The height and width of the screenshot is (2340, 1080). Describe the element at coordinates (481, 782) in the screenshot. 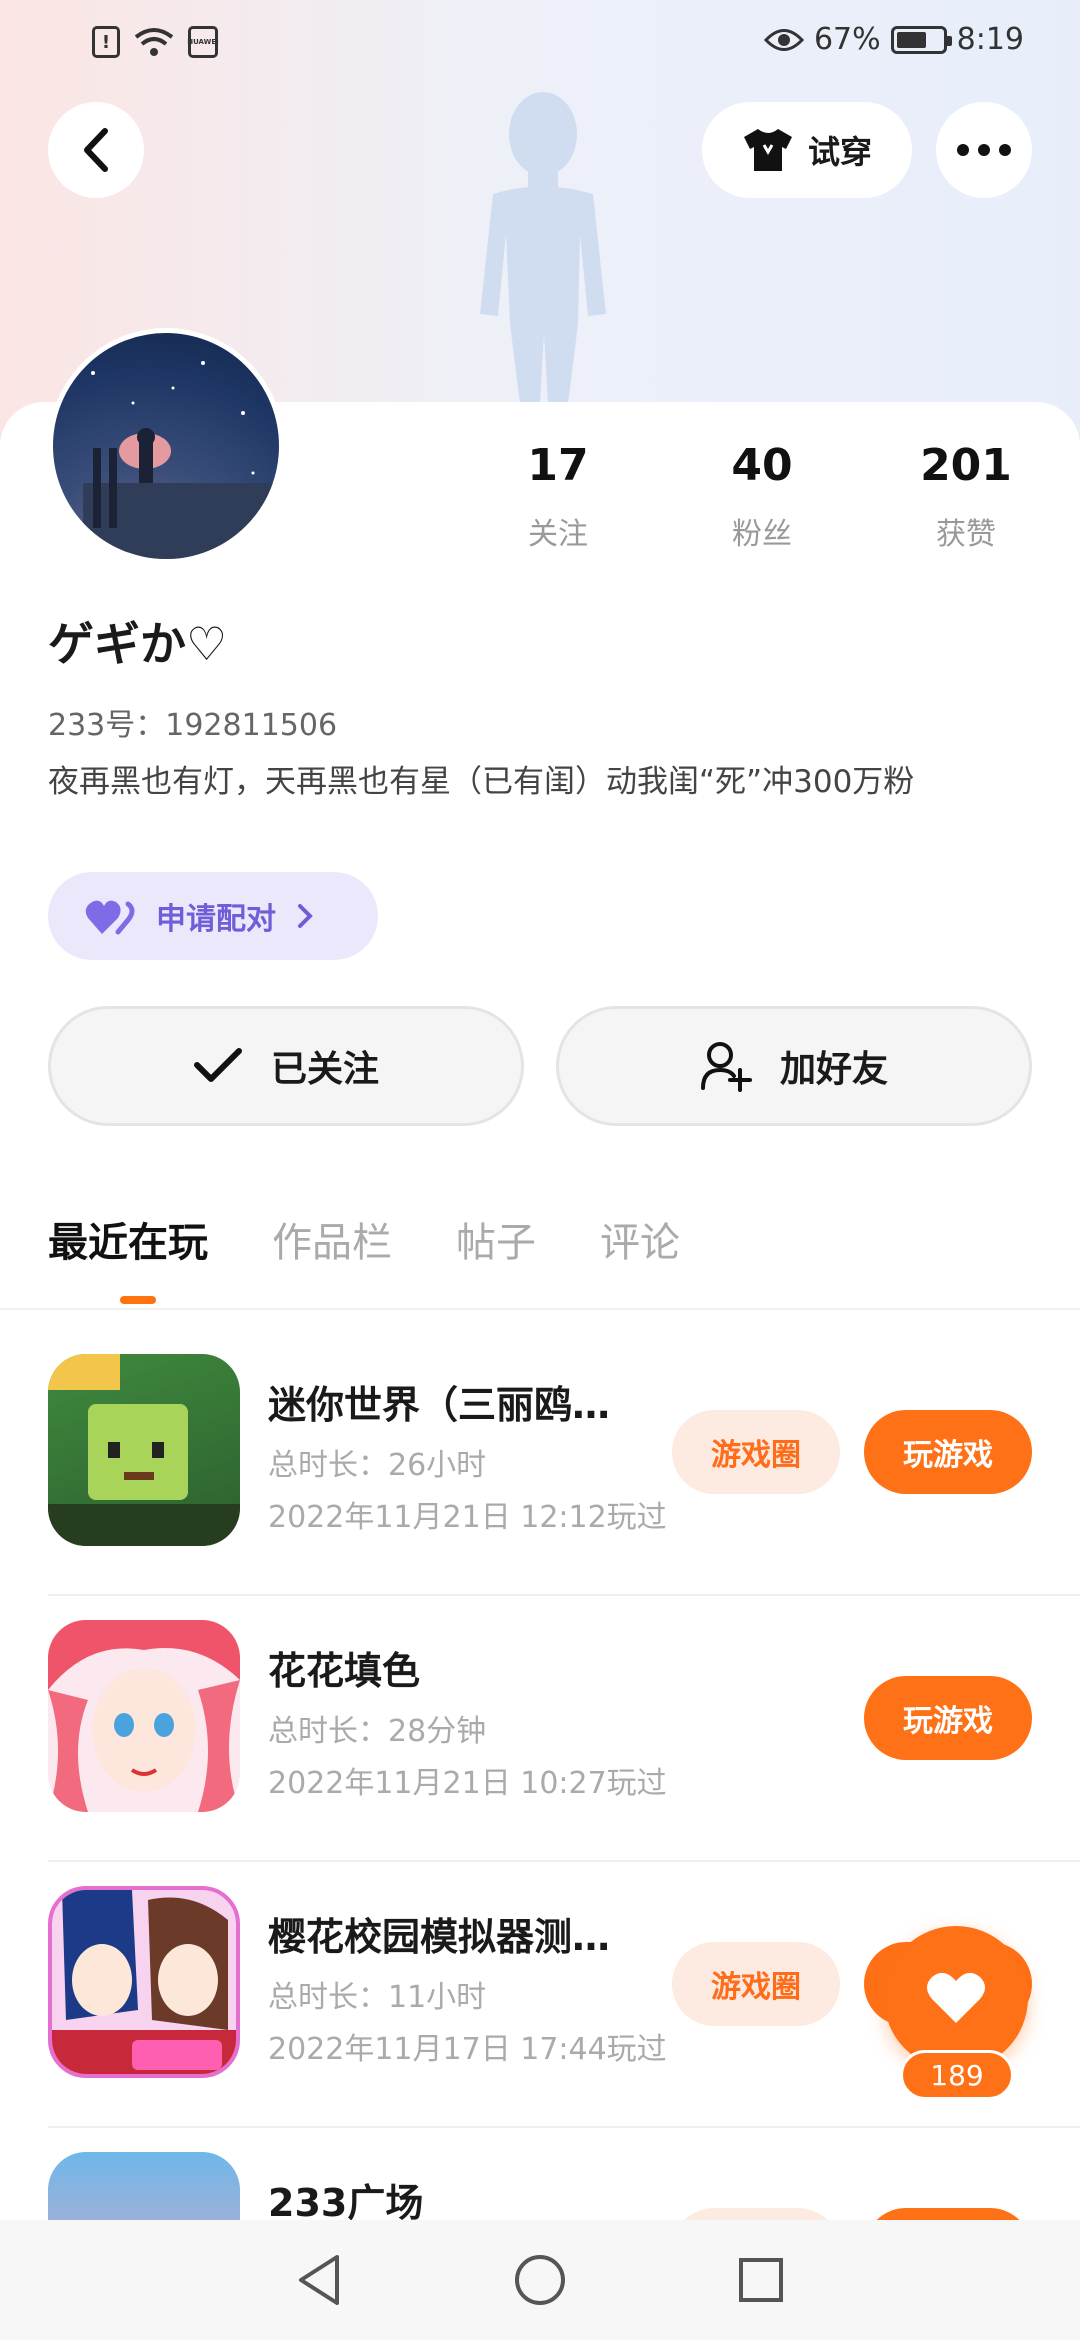

I see `bio: 夜再黑也有灯，天再黑也有星（已有闺）动我闺“死”冲300万粉` at that location.